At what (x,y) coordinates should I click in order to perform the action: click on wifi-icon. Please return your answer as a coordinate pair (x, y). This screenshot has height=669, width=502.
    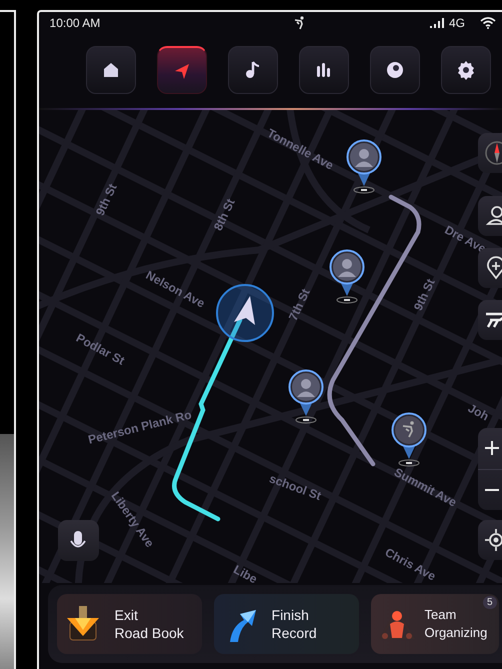
    Looking at the image, I should click on (488, 23).